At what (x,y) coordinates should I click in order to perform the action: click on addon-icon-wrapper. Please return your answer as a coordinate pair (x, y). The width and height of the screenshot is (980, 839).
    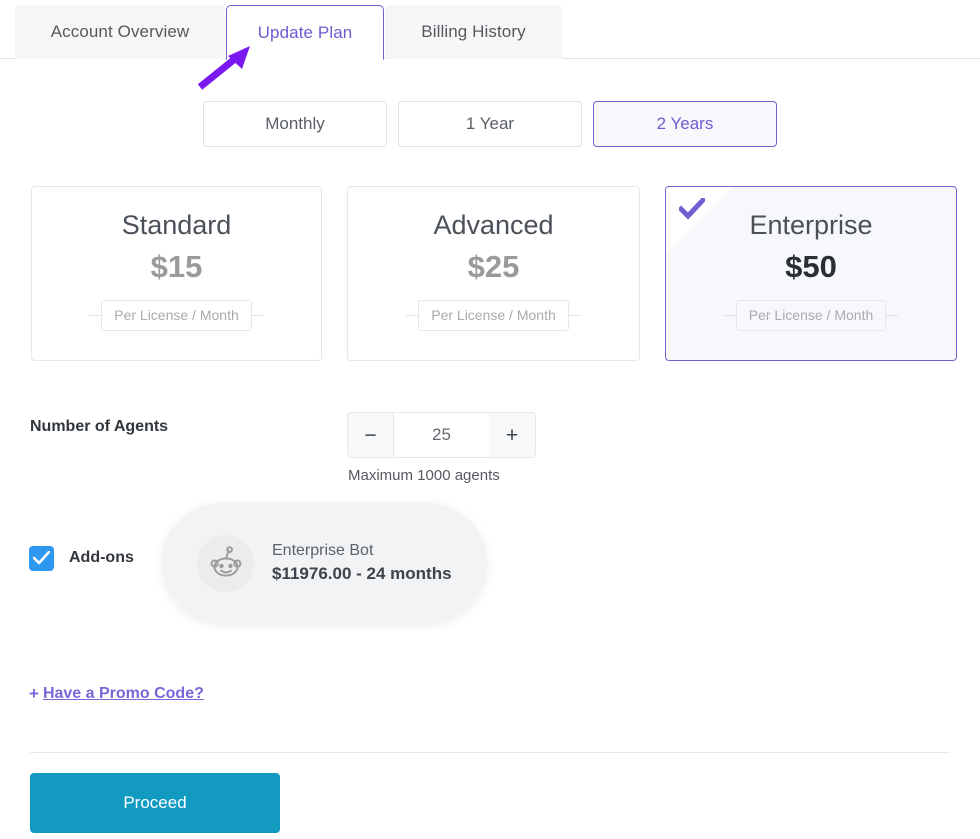
    Looking at the image, I should click on (225, 563).